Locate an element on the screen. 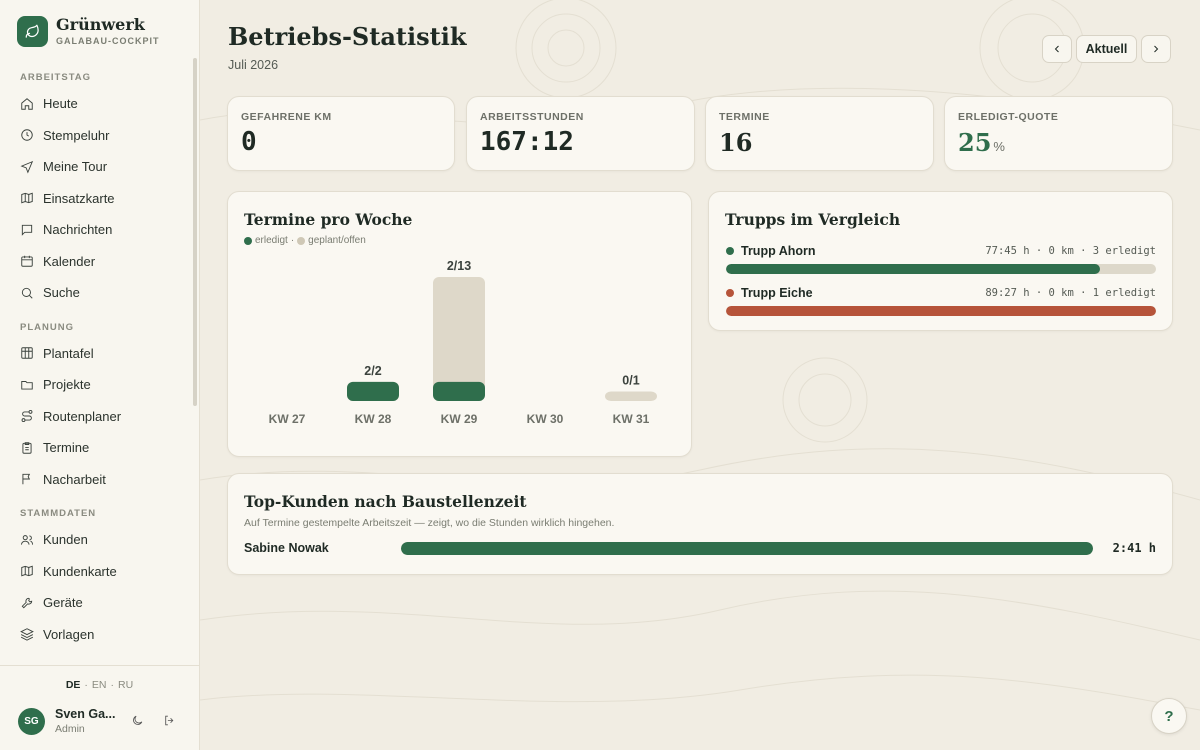  page-title: Betriebs-Statistik is located at coordinates (347, 36).